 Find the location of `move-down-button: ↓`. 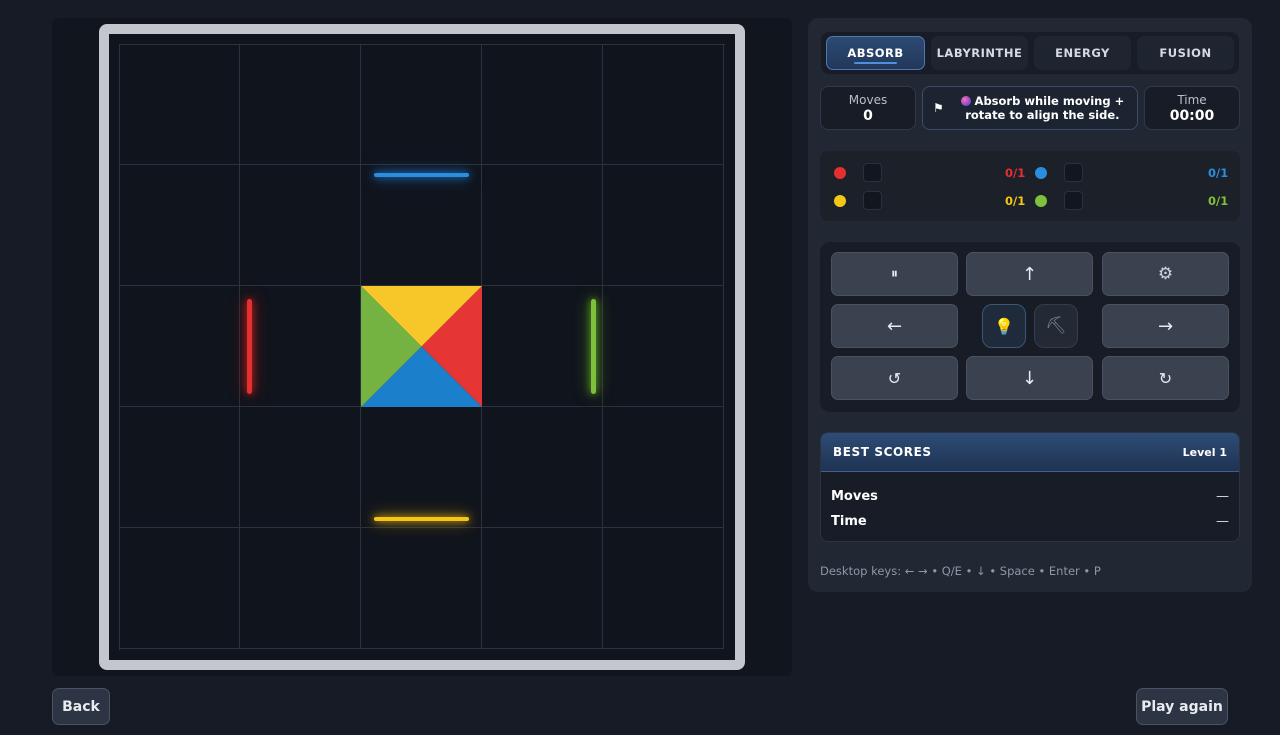

move-down-button: ↓ is located at coordinates (1029, 378).